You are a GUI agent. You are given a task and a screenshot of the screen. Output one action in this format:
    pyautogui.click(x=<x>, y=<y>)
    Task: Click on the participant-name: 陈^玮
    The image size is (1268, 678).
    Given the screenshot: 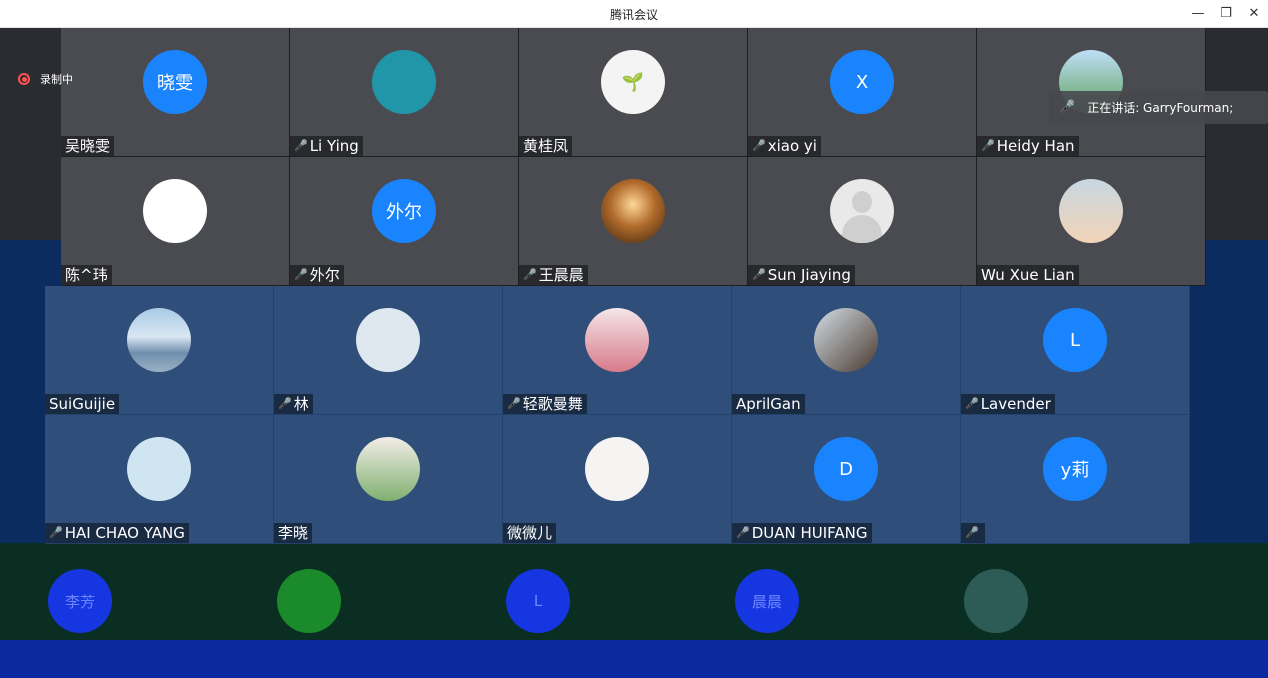 What is the action you would take?
    pyautogui.click(x=86, y=275)
    